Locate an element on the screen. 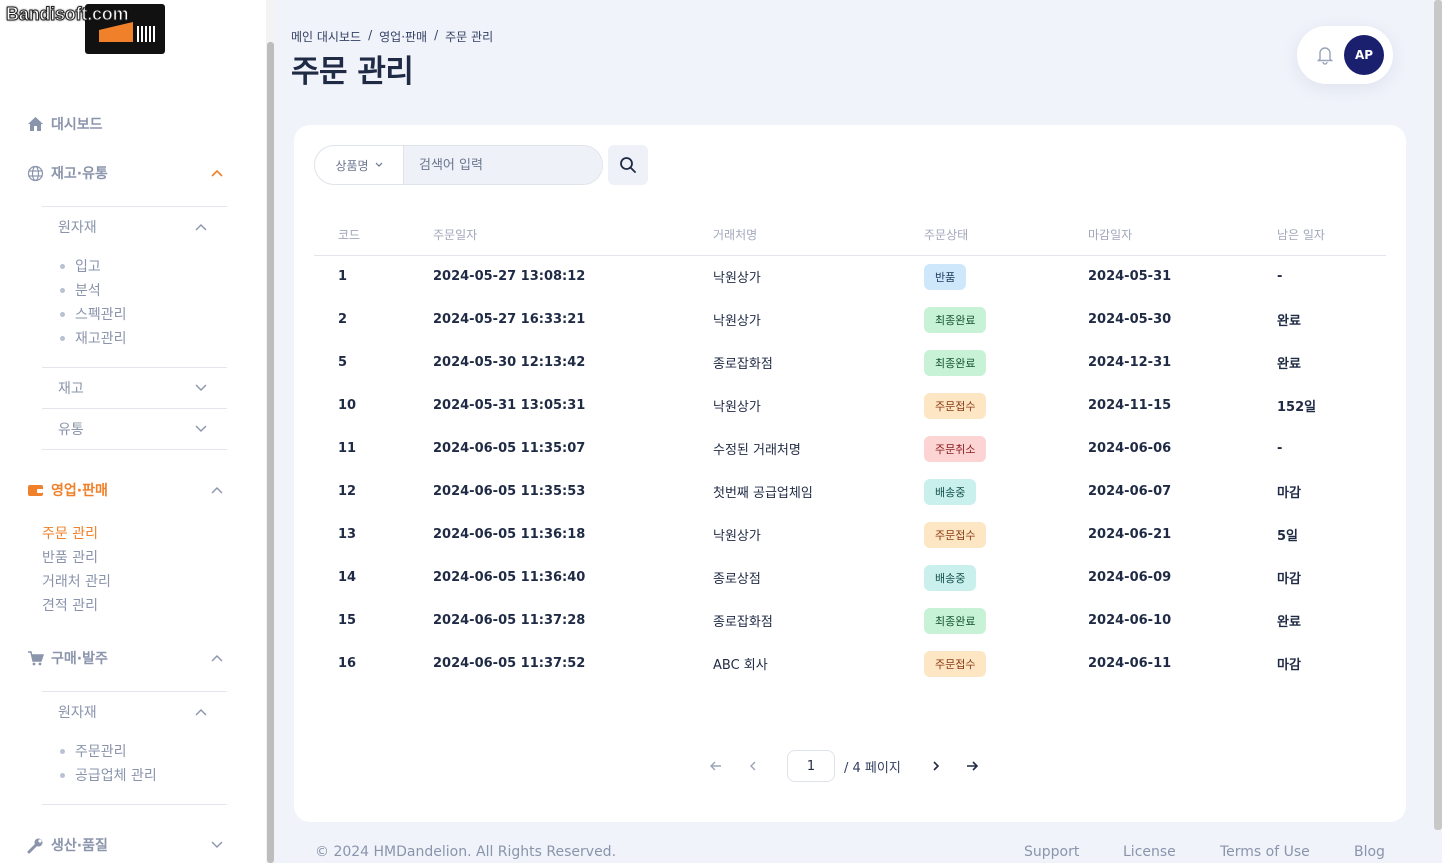 Image resolution: width=1442 pixels, height=863 pixels. table-row: 14 2024-06-05 11:36:40 종로상점 배송중 2024-06-09 마감 is located at coordinates (850, 577).